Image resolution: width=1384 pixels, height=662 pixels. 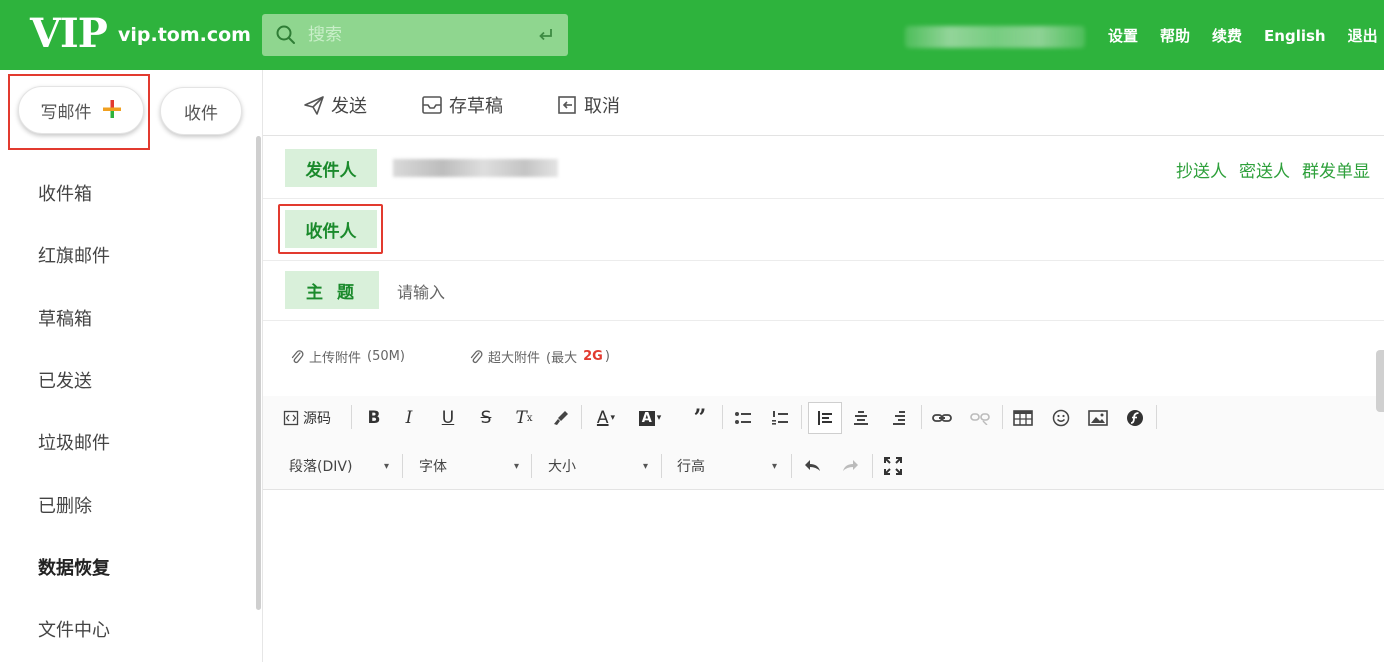 I want to click on source-code-button: 源码, so click(x=313, y=418).